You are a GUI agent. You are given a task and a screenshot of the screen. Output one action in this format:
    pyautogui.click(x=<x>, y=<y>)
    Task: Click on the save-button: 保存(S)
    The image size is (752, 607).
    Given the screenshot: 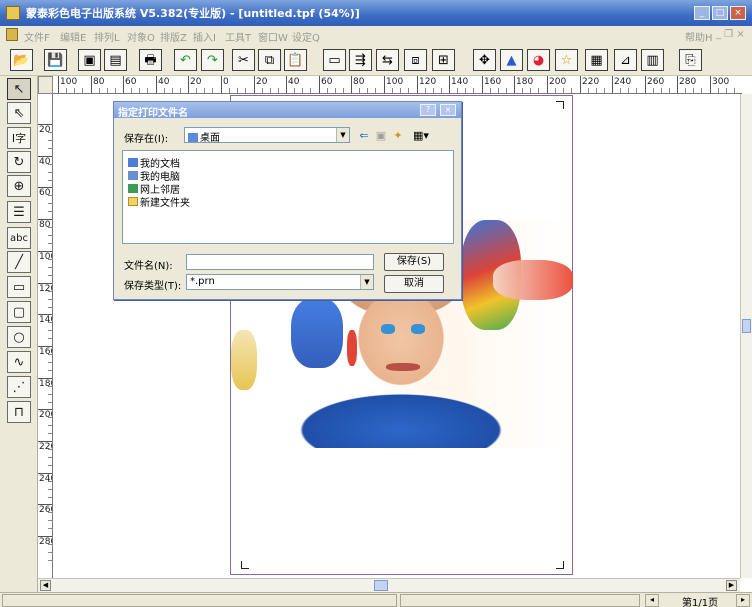 What is the action you would take?
    pyautogui.click(x=414, y=262)
    